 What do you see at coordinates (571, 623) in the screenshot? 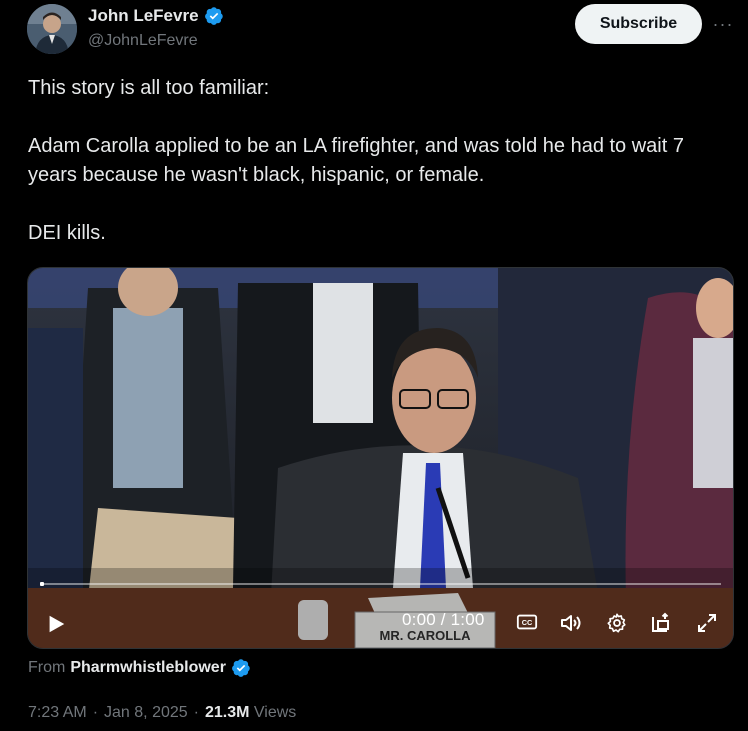
I see `volume-icon` at bounding box center [571, 623].